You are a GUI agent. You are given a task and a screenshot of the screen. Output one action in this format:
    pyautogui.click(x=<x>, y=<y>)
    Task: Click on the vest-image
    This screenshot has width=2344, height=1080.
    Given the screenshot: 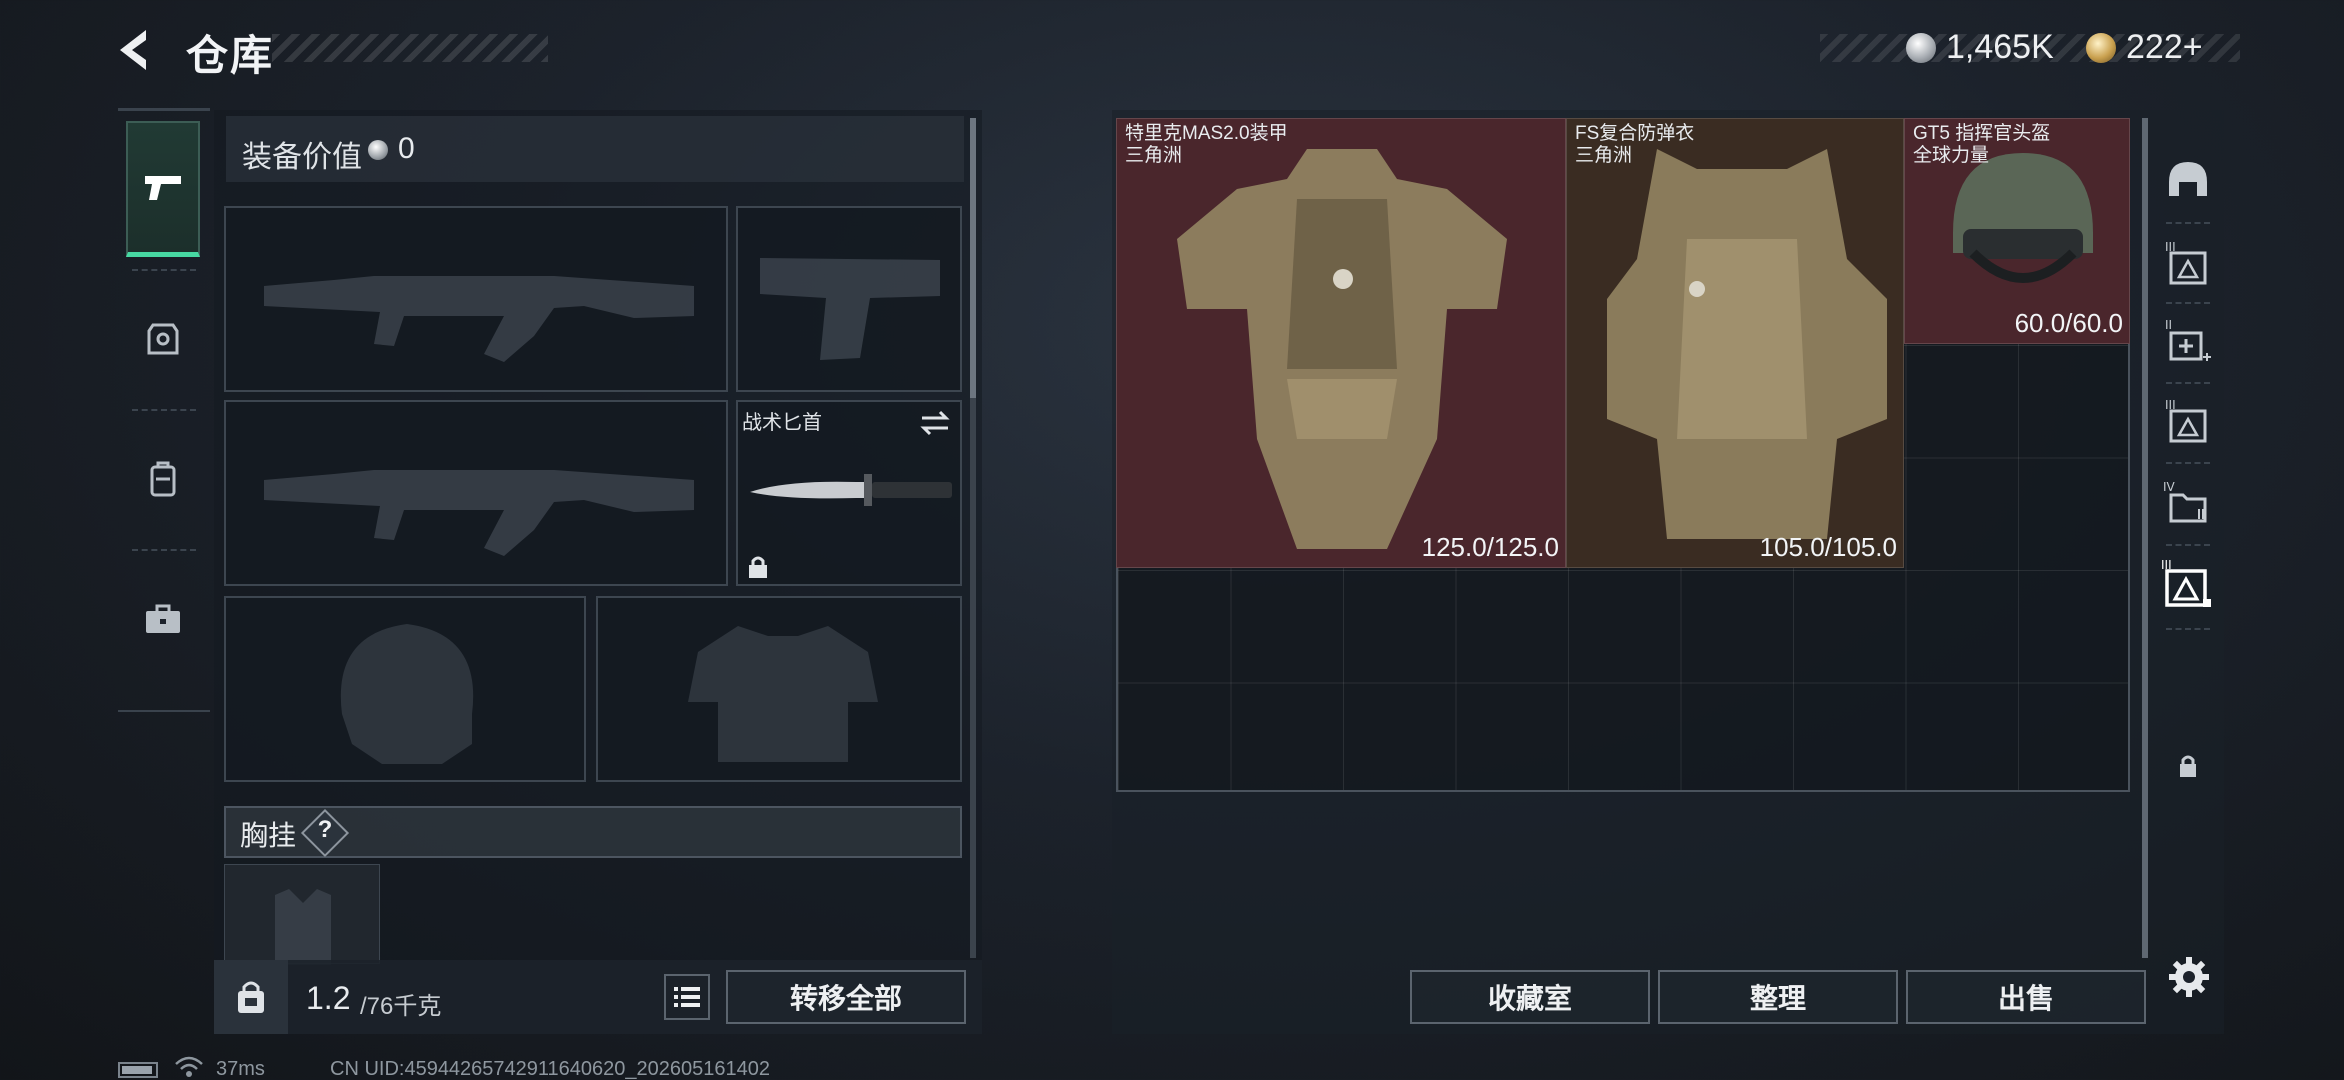 What is the action you would take?
    pyautogui.click(x=1747, y=344)
    